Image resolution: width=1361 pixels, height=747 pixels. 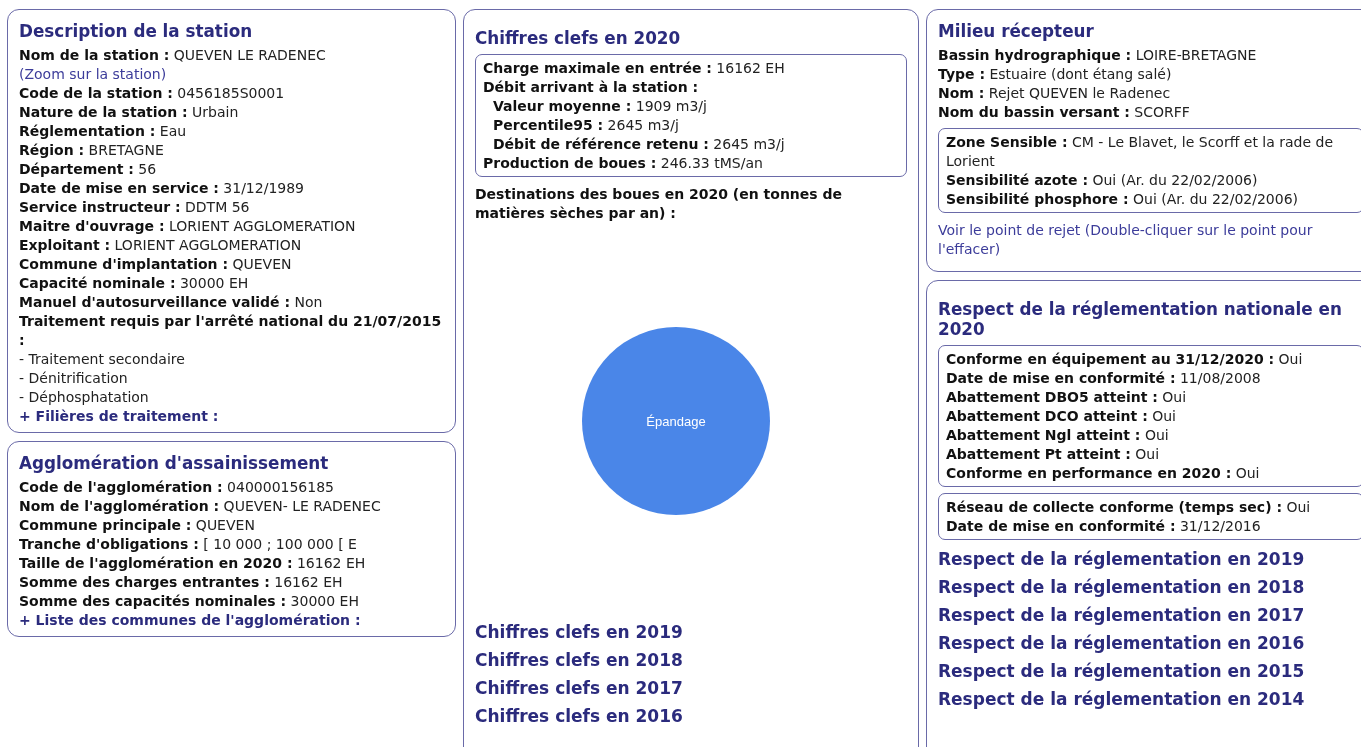 I want to click on field-line: Nom de la station : QUEVEN LE RADENEC, so click(x=172, y=55).